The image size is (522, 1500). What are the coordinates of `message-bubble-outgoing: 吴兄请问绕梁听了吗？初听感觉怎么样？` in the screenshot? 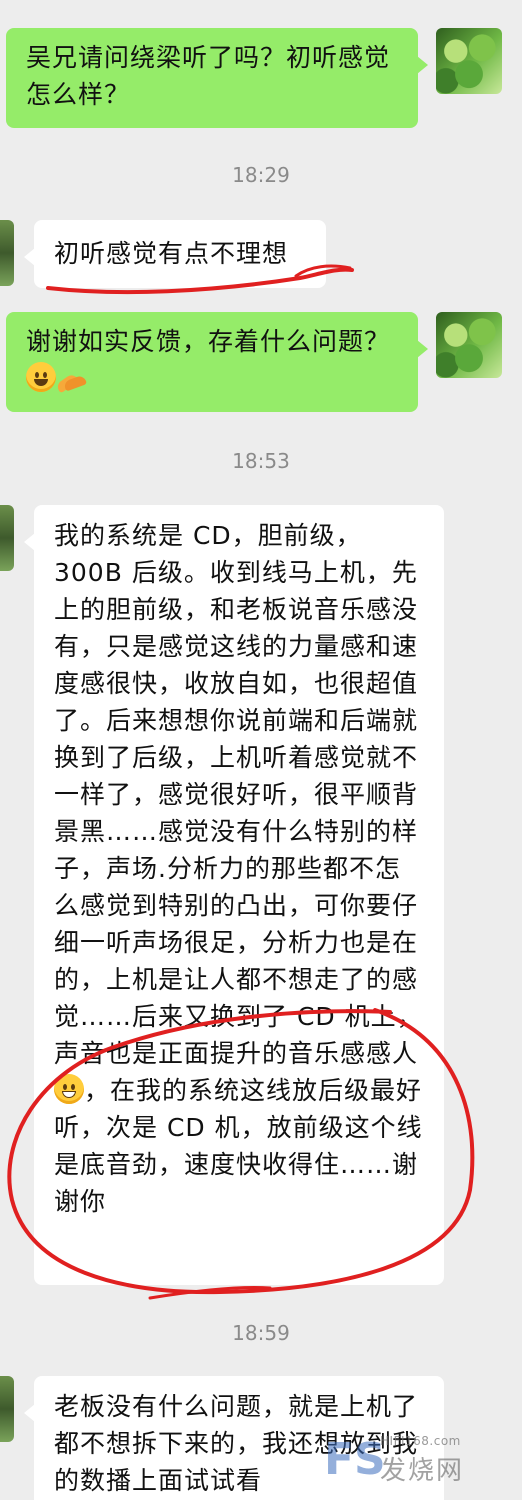 It's located at (217, 78).